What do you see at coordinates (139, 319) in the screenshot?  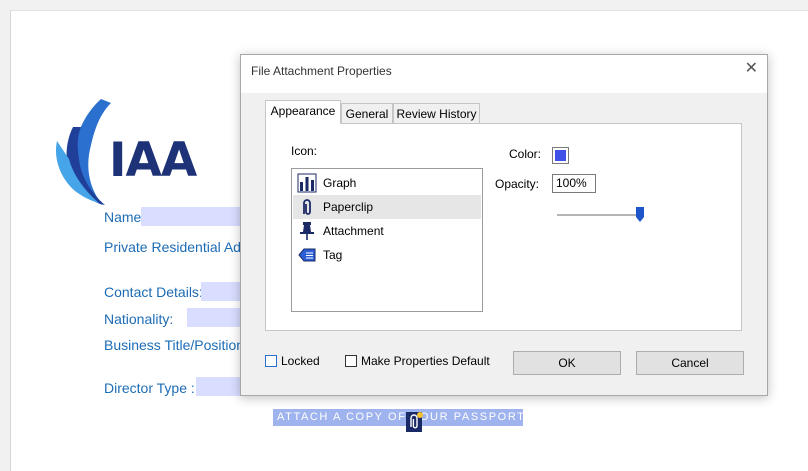 I see `nationality-label: Nationality:` at bounding box center [139, 319].